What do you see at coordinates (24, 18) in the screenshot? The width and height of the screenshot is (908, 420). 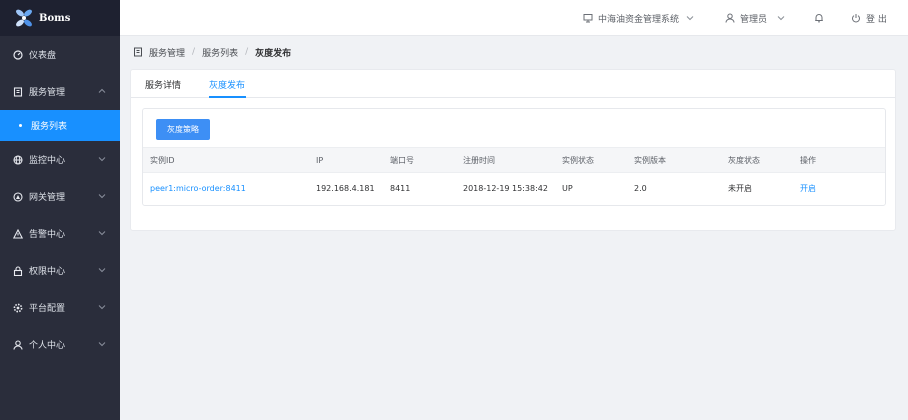 I see `boms-logo-icon` at bounding box center [24, 18].